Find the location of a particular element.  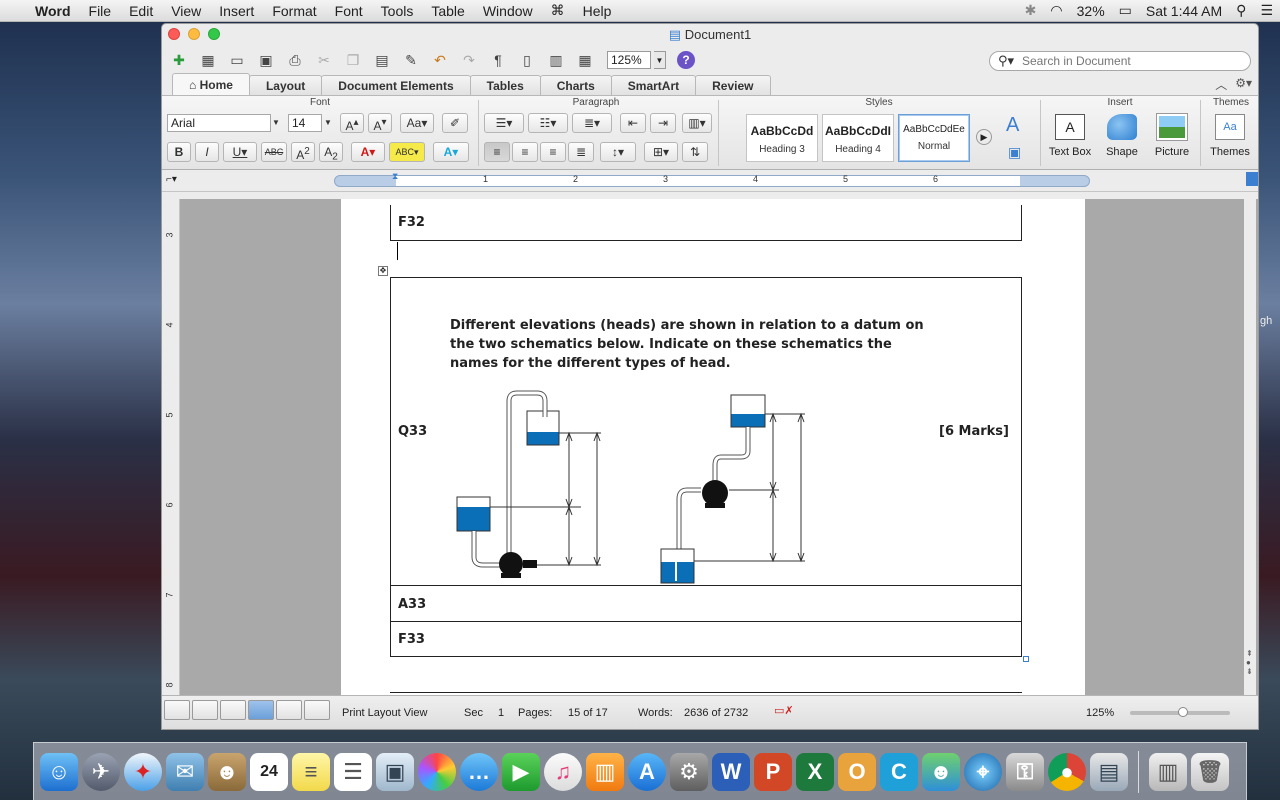

strikethrough-button: ABC is located at coordinates (274, 152).